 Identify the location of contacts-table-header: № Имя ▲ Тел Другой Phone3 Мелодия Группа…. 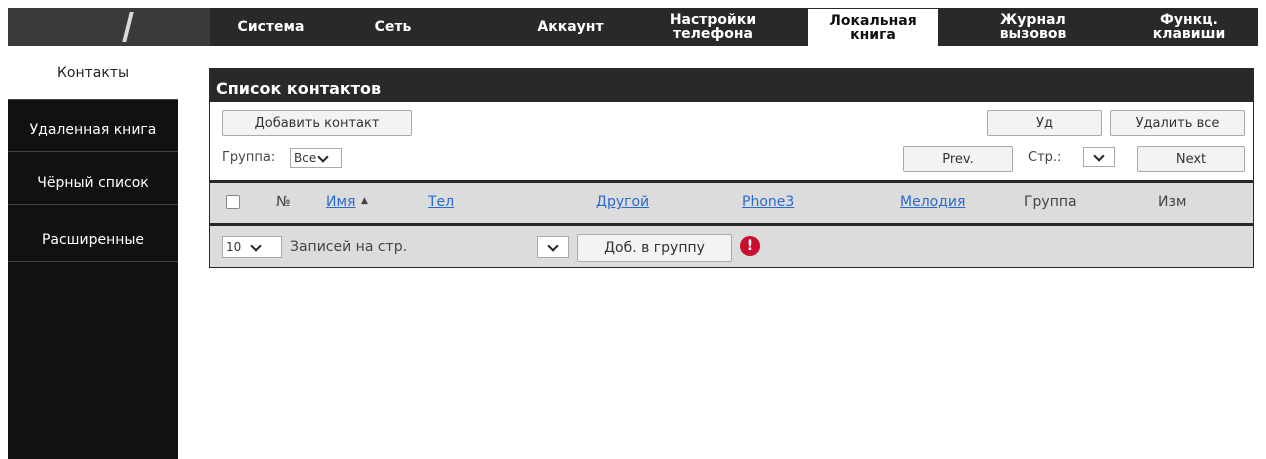
(731, 203).